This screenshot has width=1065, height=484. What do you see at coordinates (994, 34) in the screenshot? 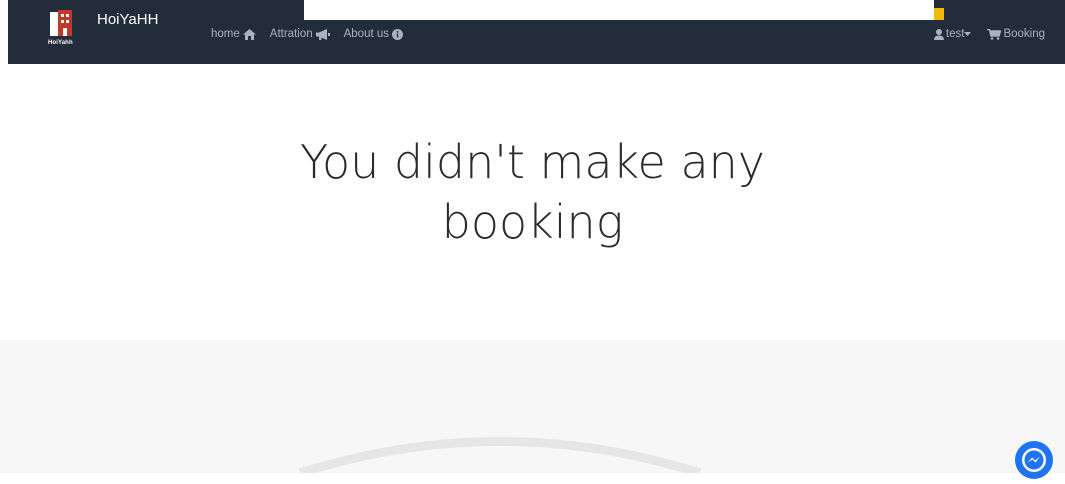
I see `cart-icon` at bounding box center [994, 34].